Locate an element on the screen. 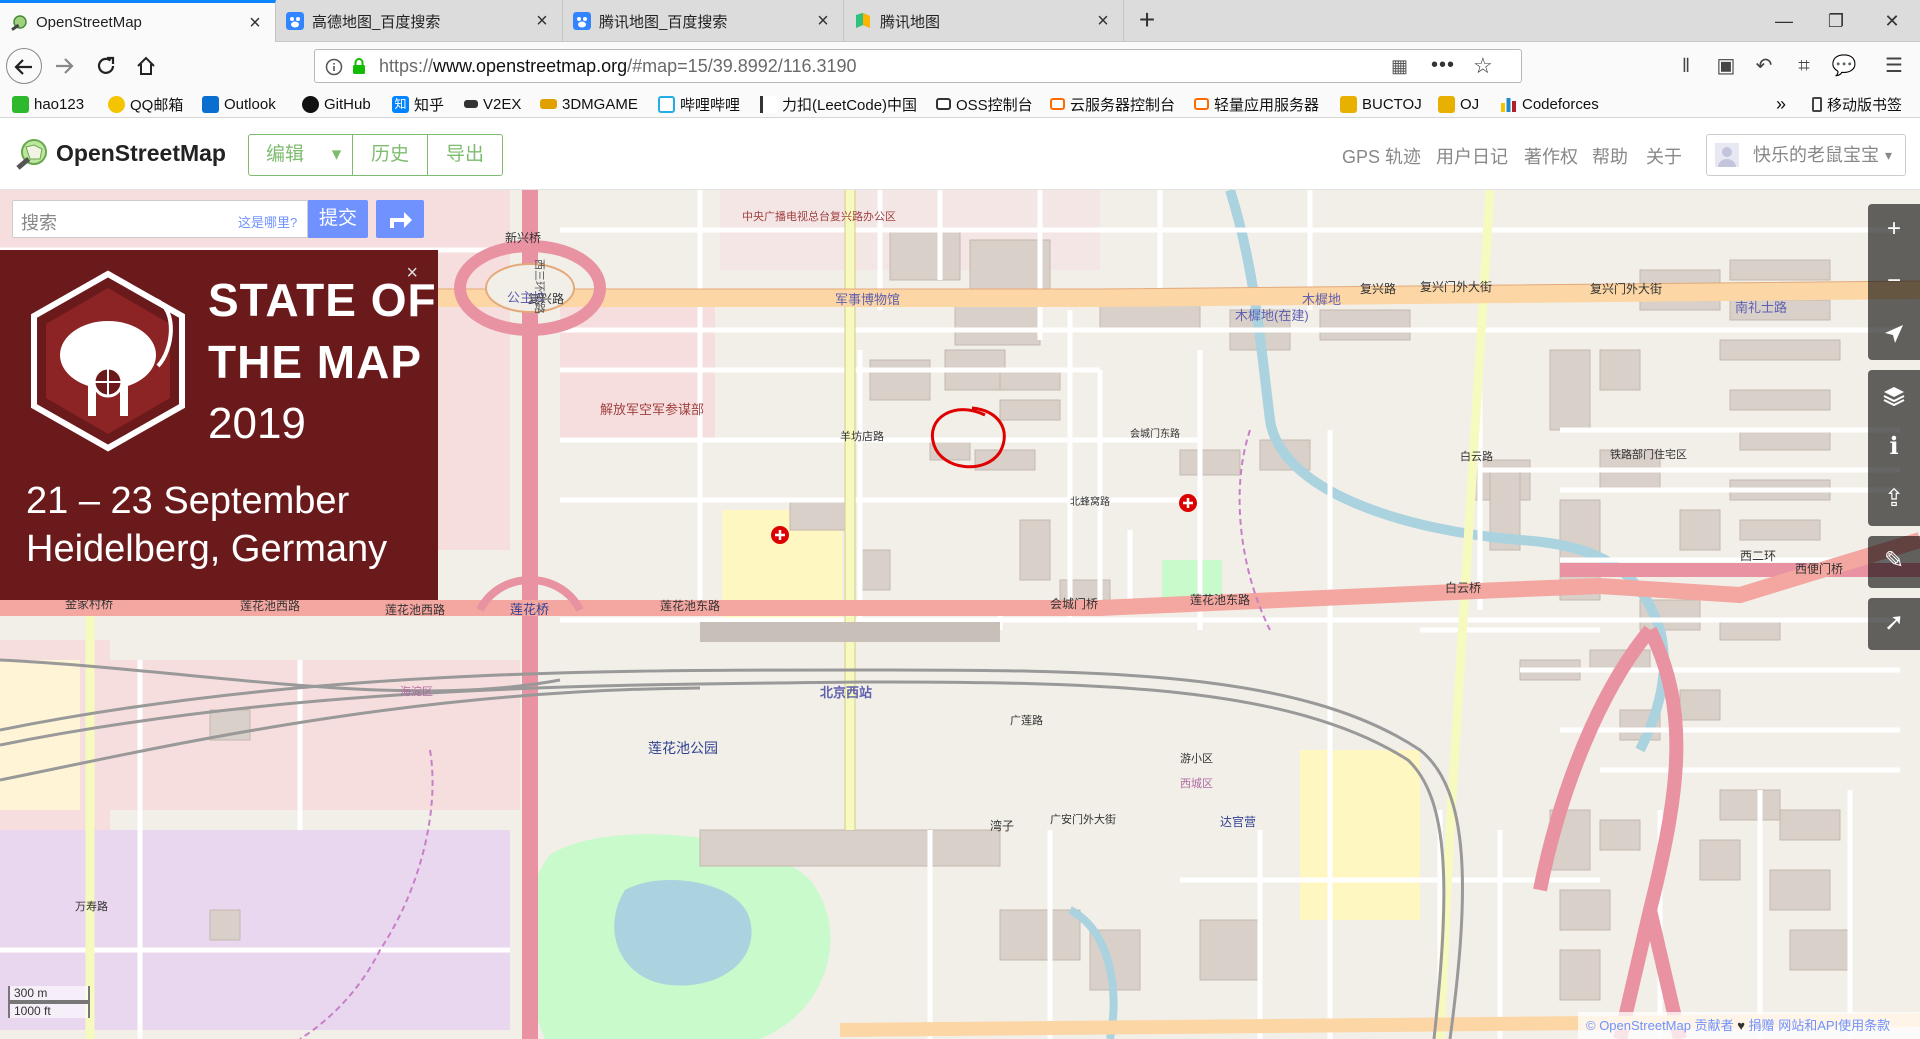  search-input: 搜索 这是哪里? is located at coordinates (160, 219).